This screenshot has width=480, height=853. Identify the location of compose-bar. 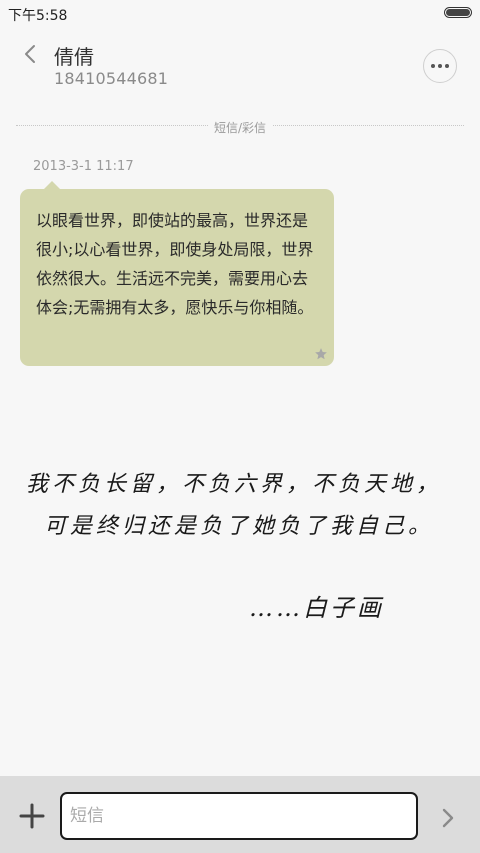
(240, 814).